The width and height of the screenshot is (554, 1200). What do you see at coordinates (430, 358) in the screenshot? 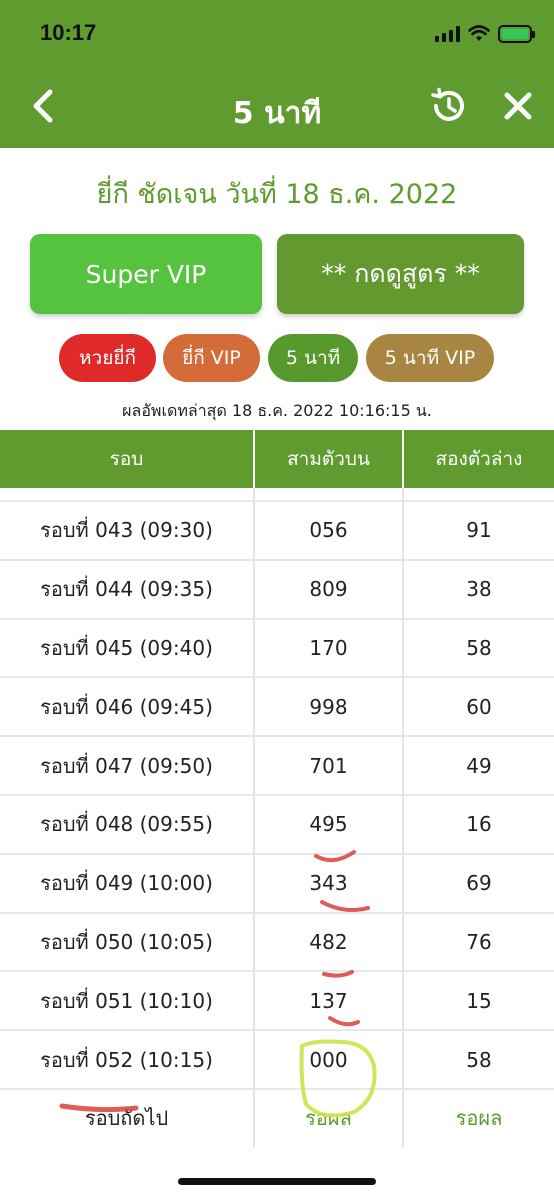
I see `tab-5-min-vip: 5 นาที VIP` at bounding box center [430, 358].